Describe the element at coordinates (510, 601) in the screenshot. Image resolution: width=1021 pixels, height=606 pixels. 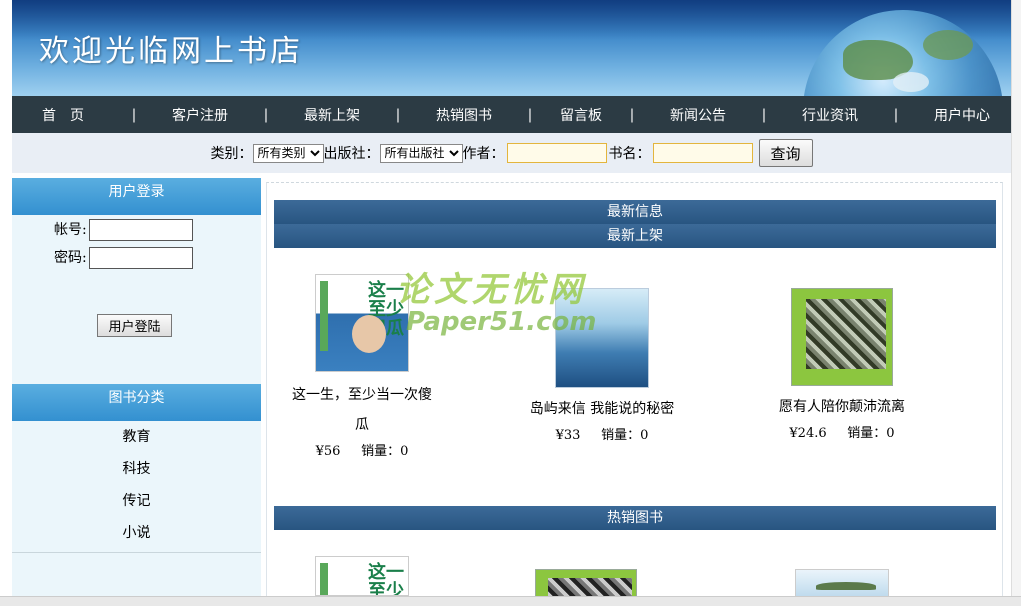
I see `horizontal-scrollbar` at that location.